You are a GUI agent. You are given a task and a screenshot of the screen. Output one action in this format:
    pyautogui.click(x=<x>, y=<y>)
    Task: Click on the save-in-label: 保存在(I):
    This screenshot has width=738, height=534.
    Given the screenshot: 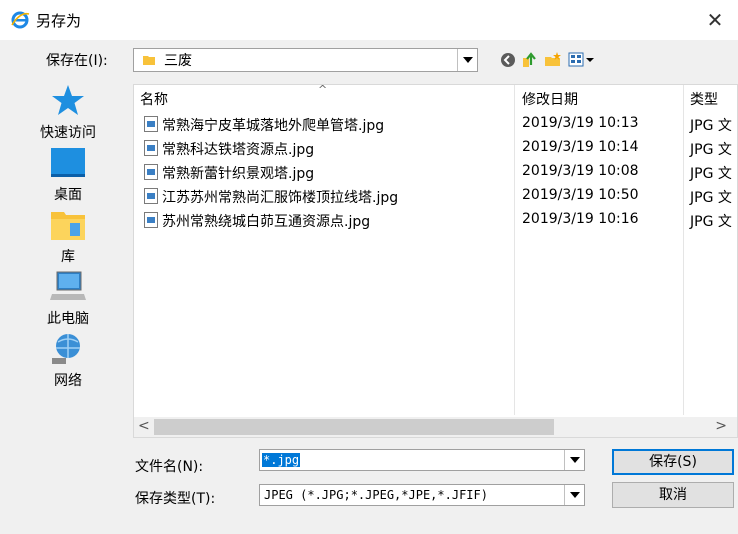 What is the action you would take?
    pyautogui.click(x=77, y=61)
    